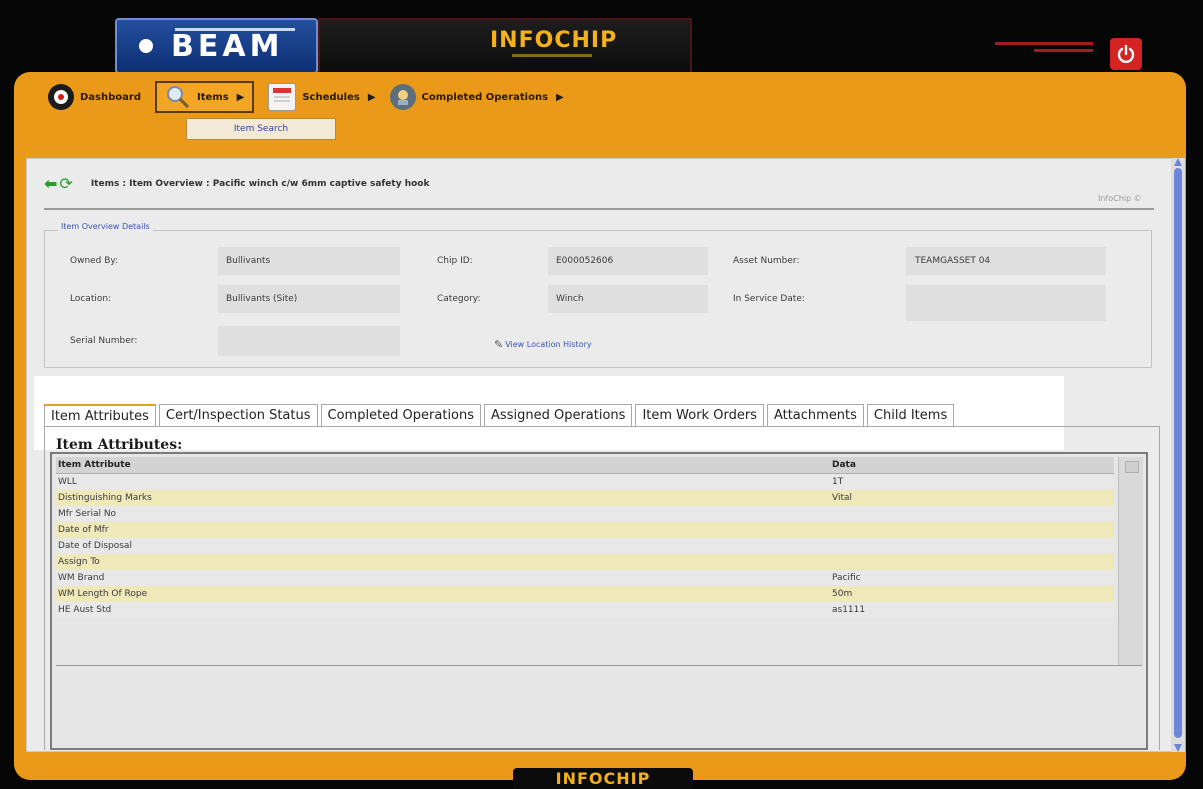 The height and width of the screenshot is (789, 1203). I want to click on grid-scroll-up-icon, so click(1132, 467).